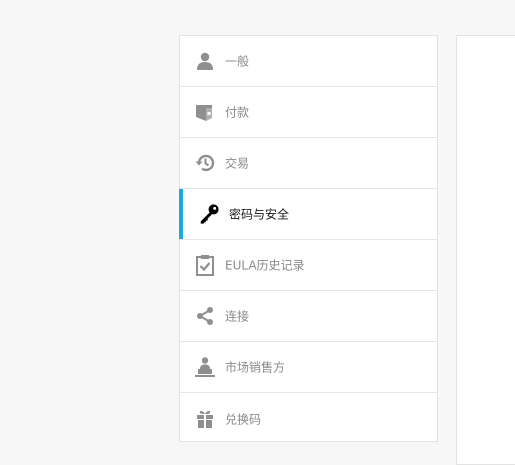  What do you see at coordinates (205, 112) in the screenshot?
I see `wallet-icon` at bounding box center [205, 112].